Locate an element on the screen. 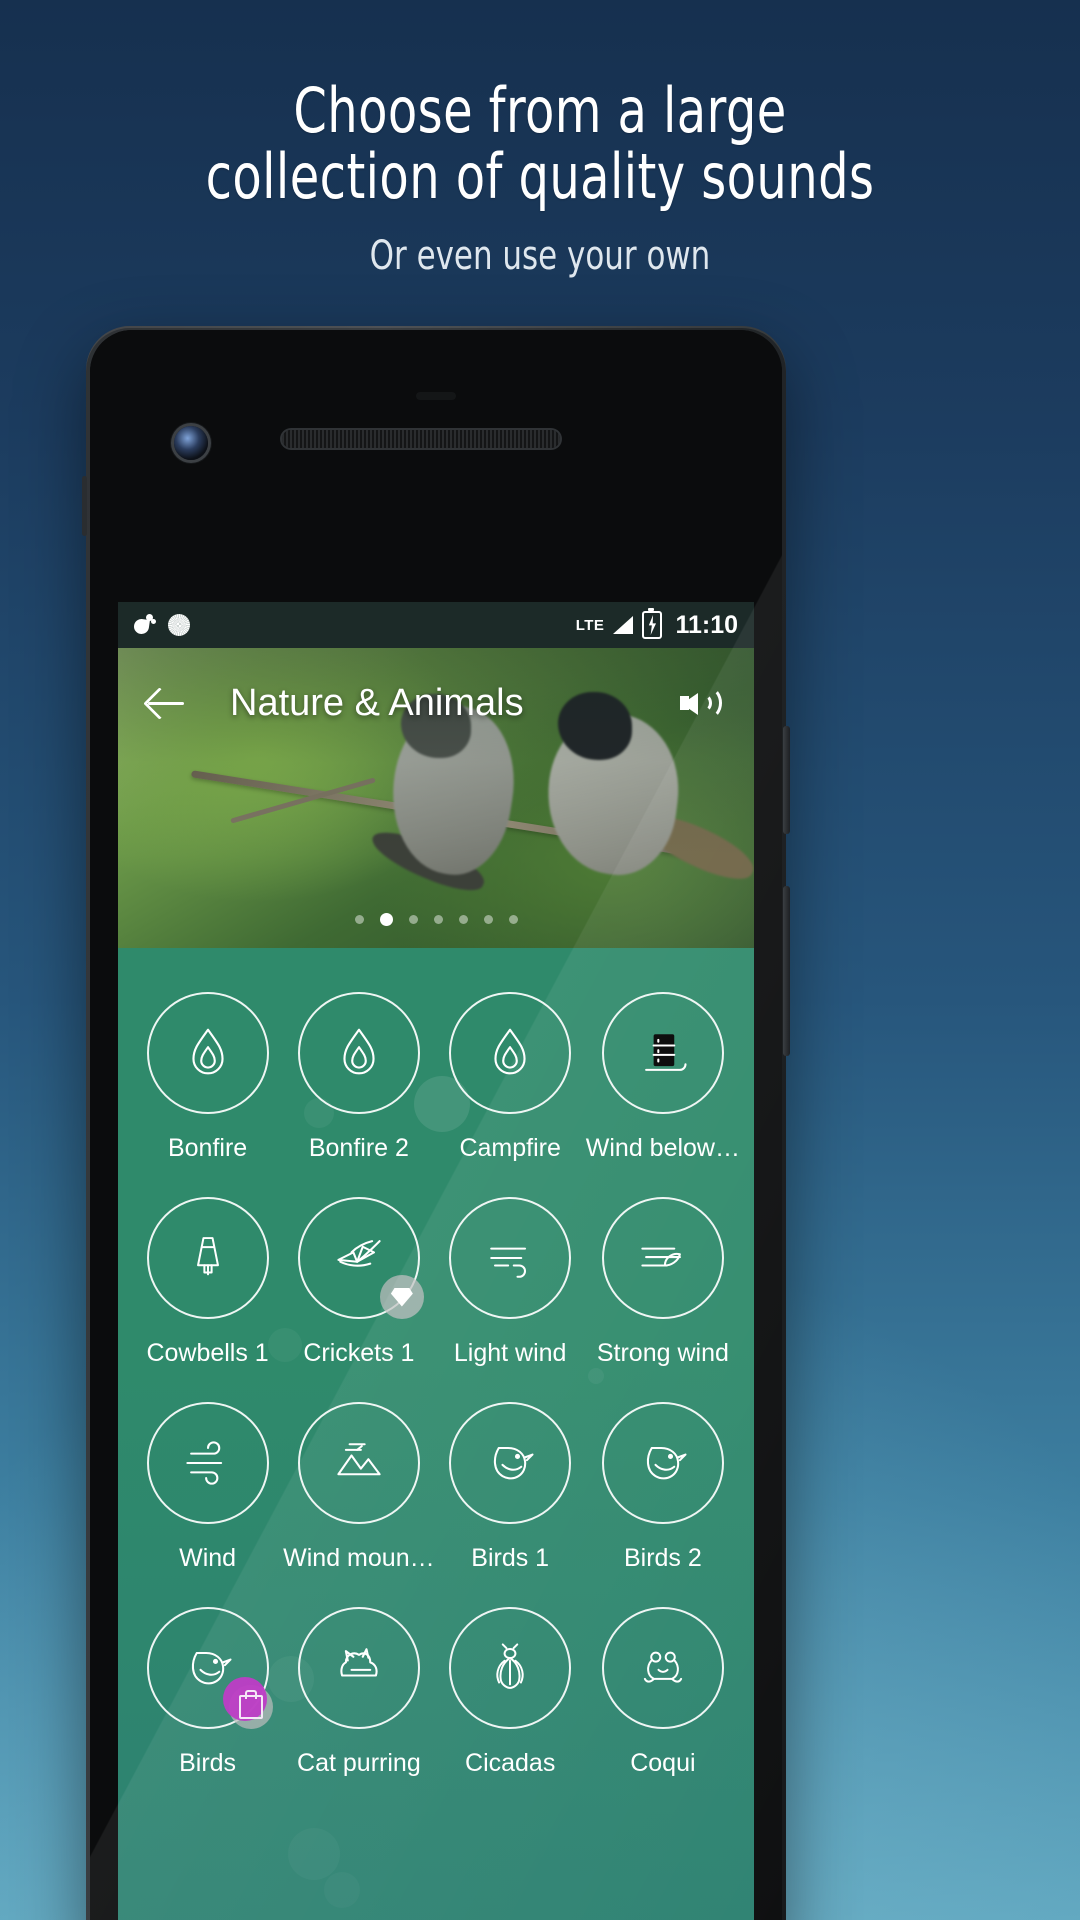  sound-tile: Cowbells 1 is located at coordinates (207, 1282).